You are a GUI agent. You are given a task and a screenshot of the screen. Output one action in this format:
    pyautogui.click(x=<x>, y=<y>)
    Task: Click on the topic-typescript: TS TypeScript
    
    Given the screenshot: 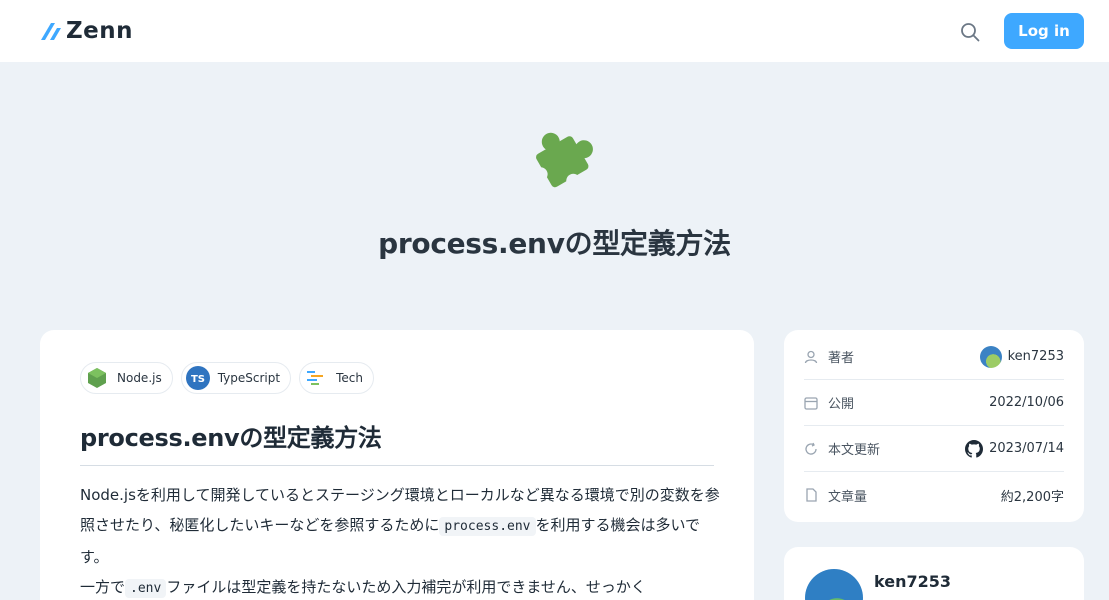 What is the action you would take?
    pyautogui.click(x=236, y=378)
    